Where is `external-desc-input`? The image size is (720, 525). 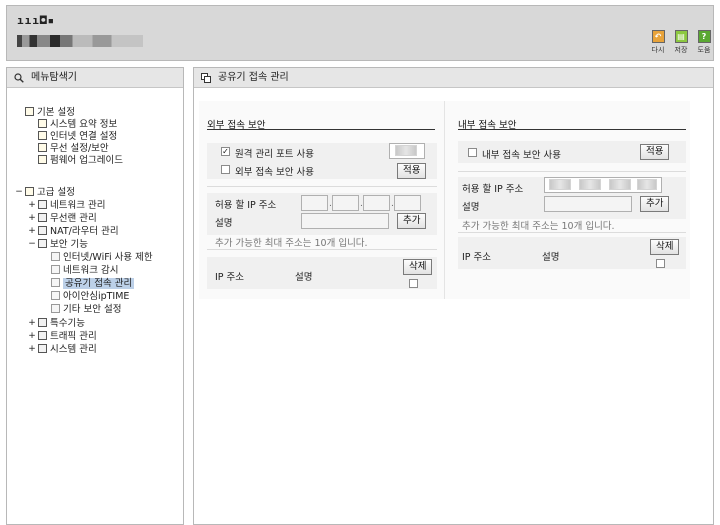 external-desc-input is located at coordinates (345, 221).